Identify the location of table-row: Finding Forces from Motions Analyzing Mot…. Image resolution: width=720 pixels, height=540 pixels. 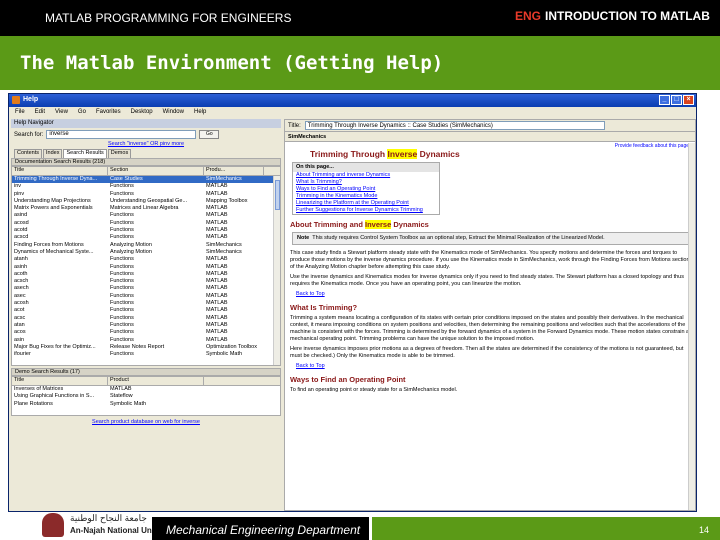
(146, 245).